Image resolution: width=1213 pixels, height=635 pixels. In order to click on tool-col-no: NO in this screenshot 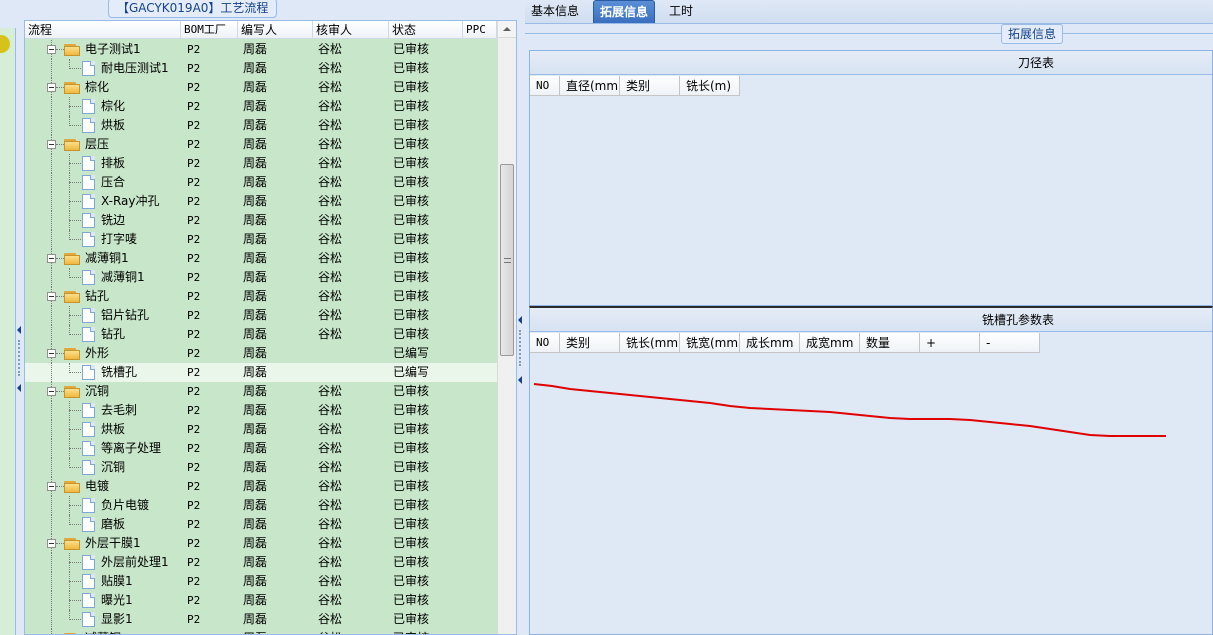, I will do `click(545, 86)`.